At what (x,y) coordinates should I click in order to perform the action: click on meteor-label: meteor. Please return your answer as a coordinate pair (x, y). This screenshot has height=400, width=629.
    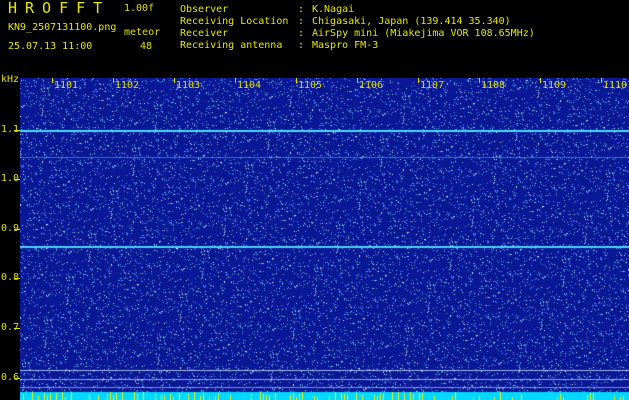
    Looking at the image, I should click on (142, 32).